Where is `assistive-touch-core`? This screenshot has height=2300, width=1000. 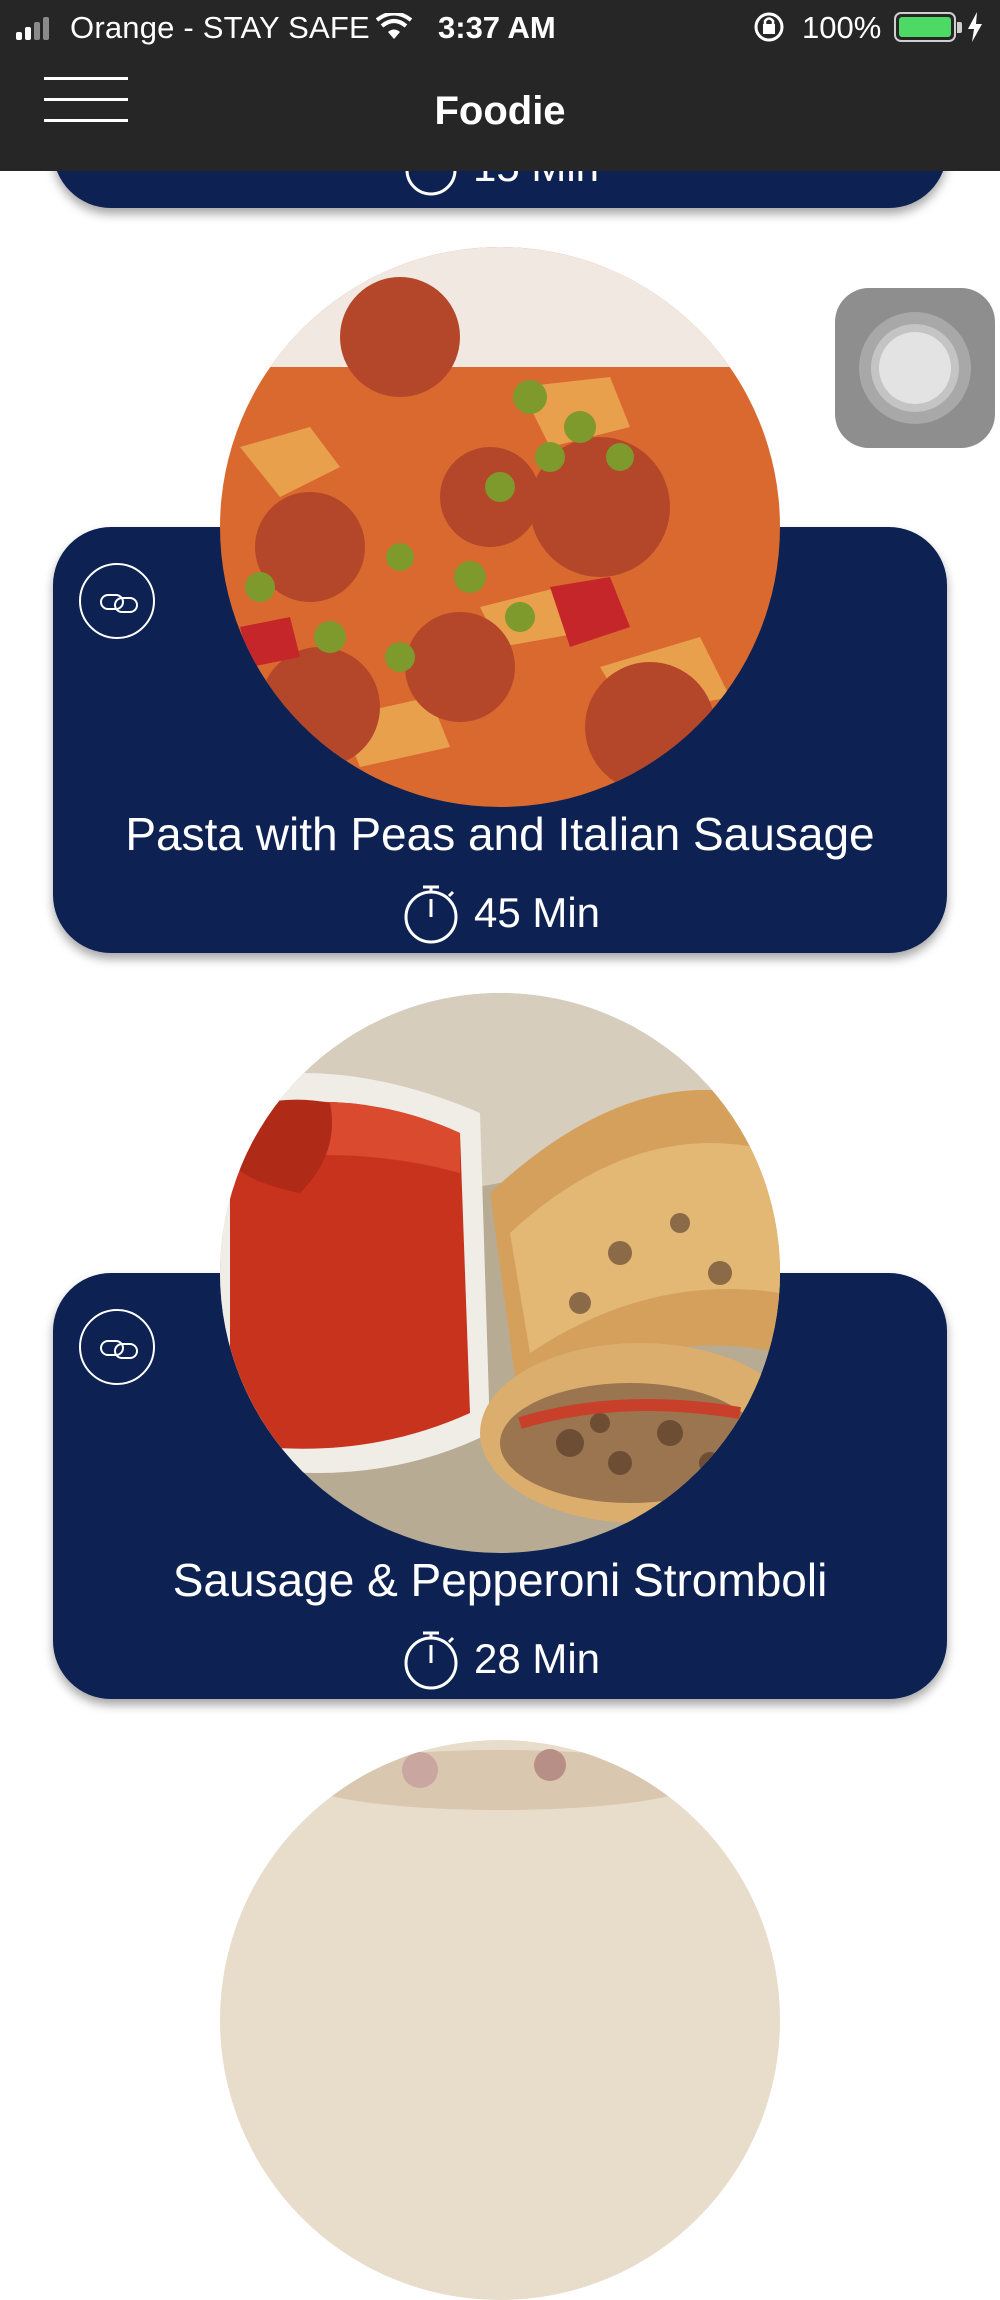
assistive-touch-core is located at coordinates (915, 368).